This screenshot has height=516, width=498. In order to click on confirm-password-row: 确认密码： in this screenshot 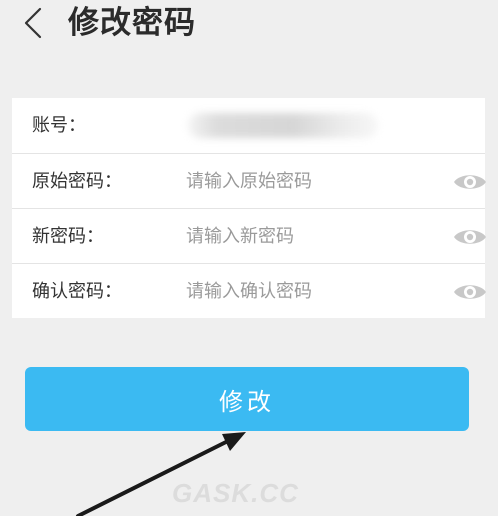, I will do `click(249, 291)`.